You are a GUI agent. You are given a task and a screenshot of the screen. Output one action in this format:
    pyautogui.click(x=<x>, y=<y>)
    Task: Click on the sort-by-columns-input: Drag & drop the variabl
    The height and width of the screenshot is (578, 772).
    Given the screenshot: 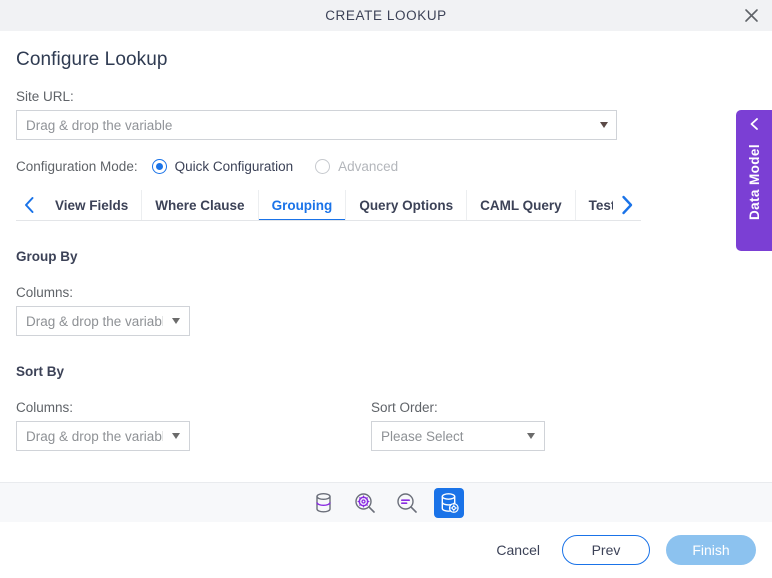 What is the action you would take?
    pyautogui.click(x=103, y=436)
    